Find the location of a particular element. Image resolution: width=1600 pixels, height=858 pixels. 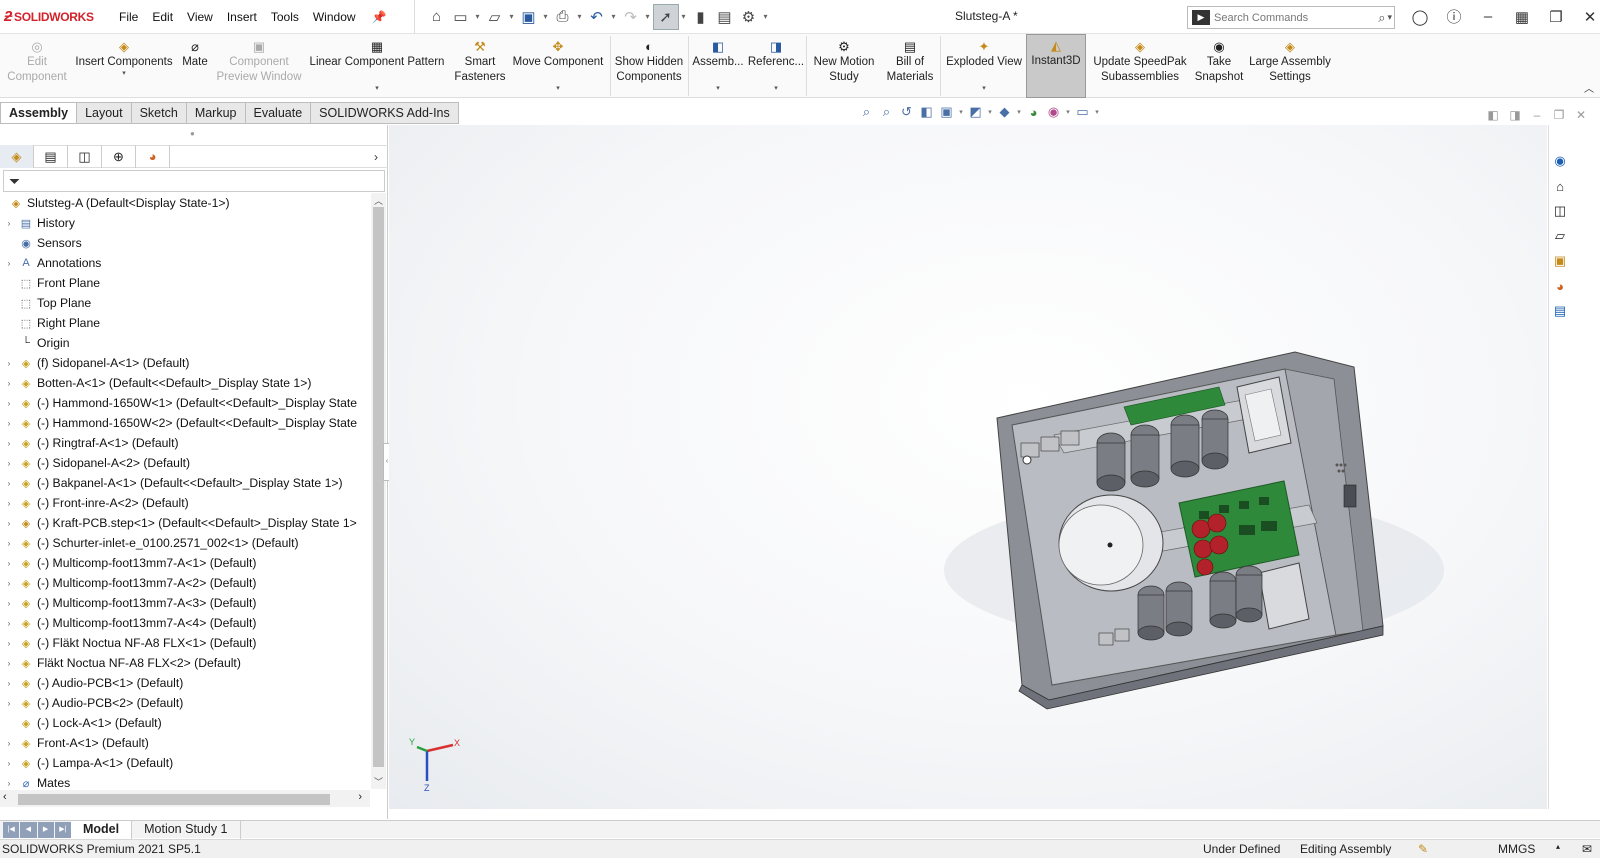

new-document-icon: ▭ is located at coordinates (461, 17).